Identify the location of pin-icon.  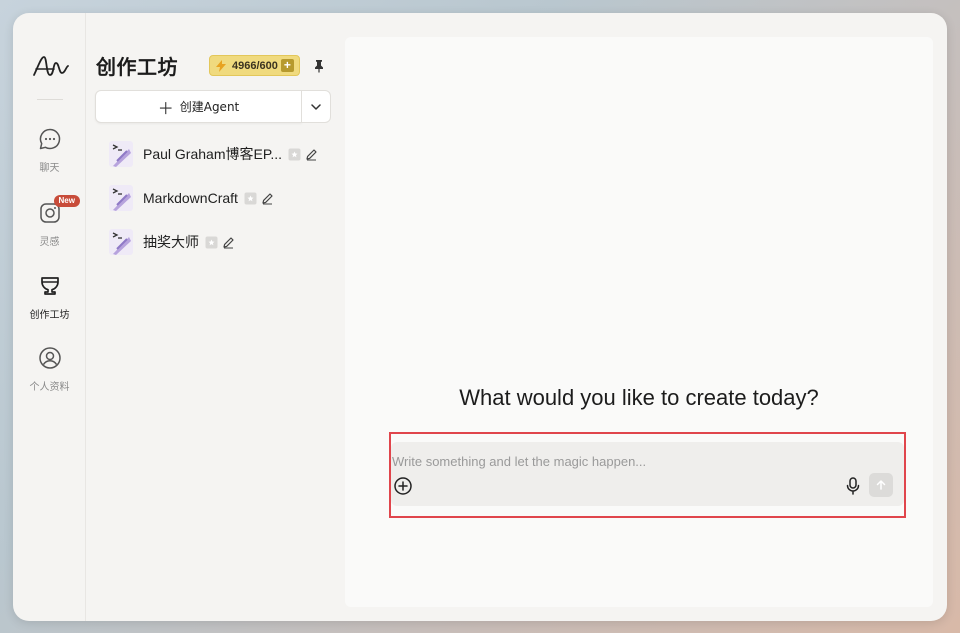
(319, 66).